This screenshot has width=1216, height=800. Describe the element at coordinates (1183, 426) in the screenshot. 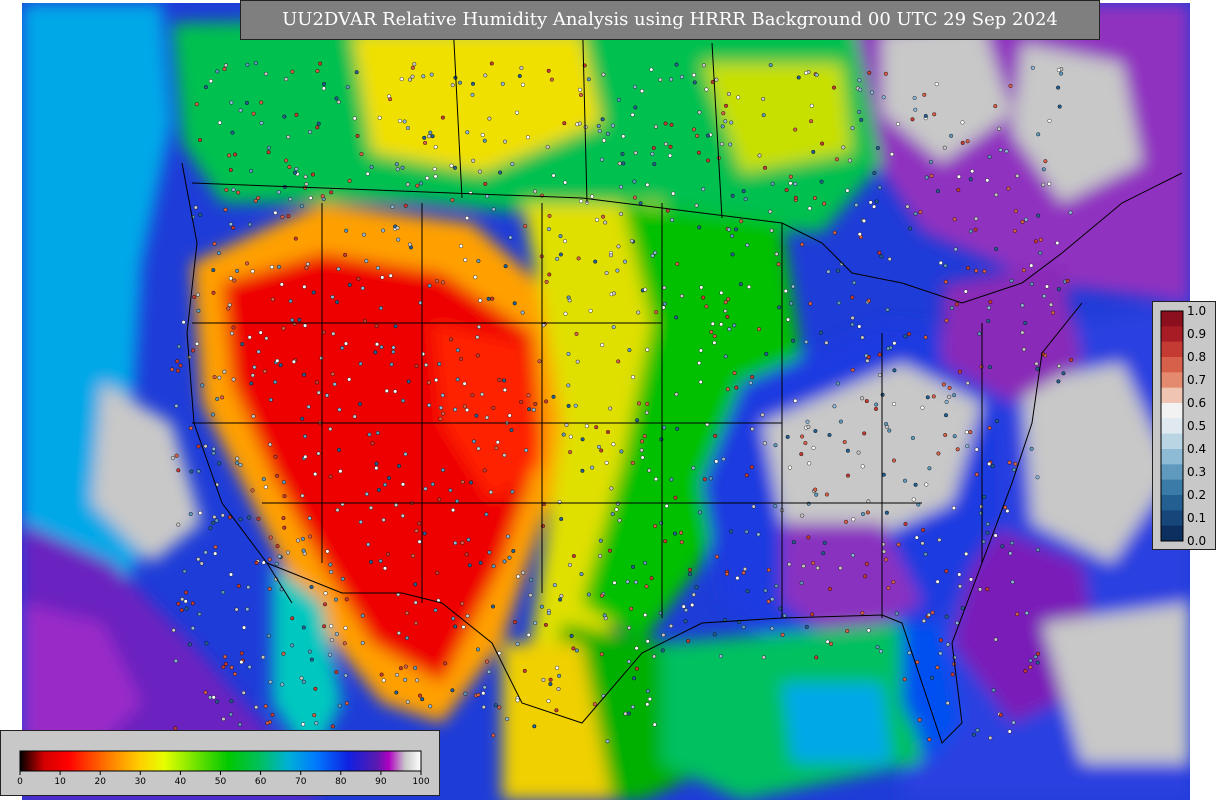

I see `ratio-colorbar: 1.0 0.9 0.8 0.7 0.6 0.5 0.4 0.3 0.2 0.1 0.0` at that location.